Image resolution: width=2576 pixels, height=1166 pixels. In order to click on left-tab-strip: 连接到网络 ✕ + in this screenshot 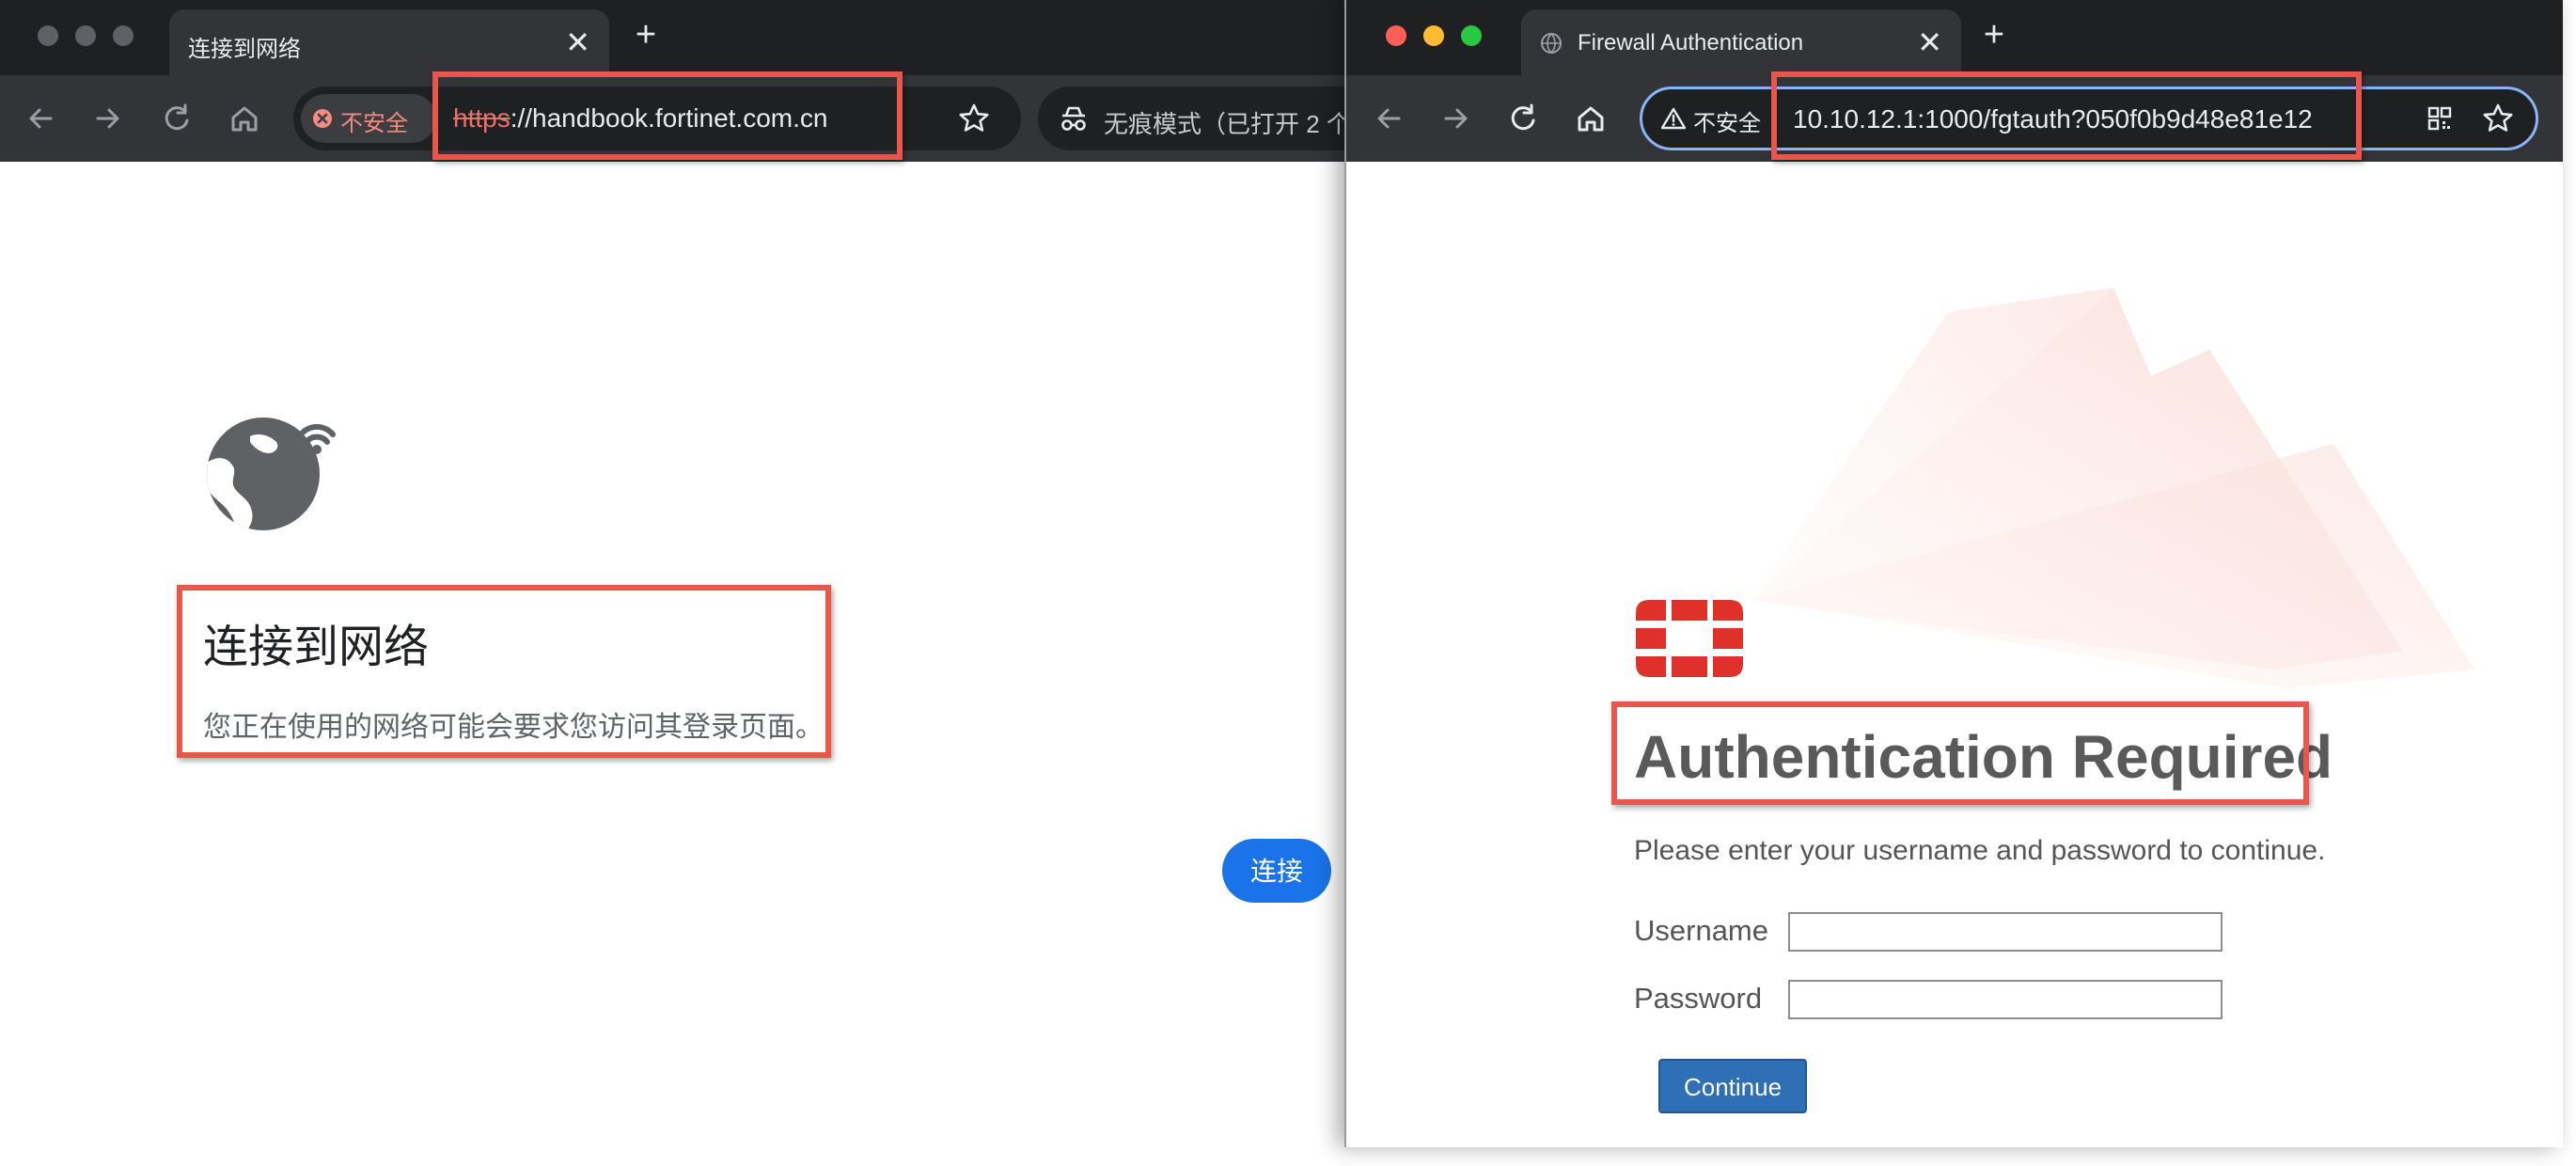, I will do `click(681, 37)`.